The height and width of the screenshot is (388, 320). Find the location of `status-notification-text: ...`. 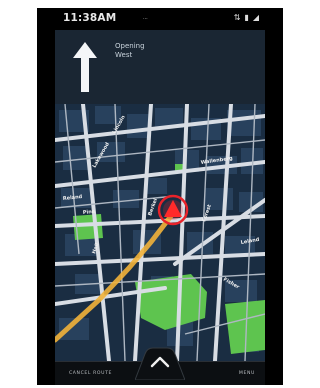

status-notification-text: ... is located at coordinates (145, 18).